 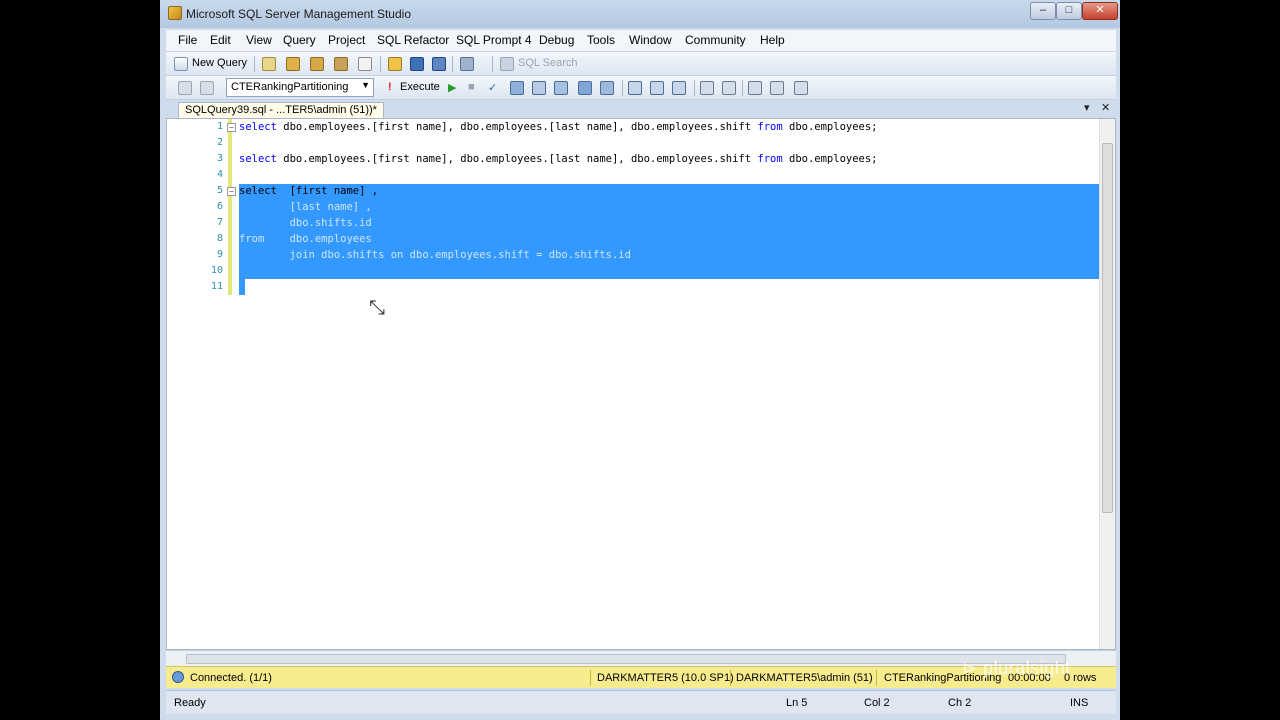 What do you see at coordinates (585, 88) in the screenshot?
I see `include-plan-icon` at bounding box center [585, 88].